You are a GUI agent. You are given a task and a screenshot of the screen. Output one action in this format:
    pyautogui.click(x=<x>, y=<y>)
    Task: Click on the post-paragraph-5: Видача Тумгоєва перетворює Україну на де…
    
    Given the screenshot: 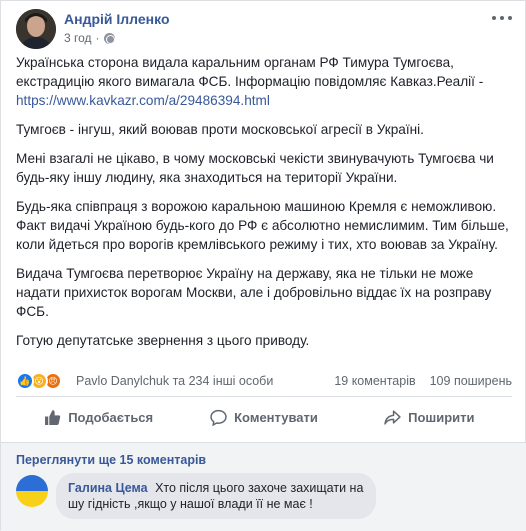 What is the action you would take?
    pyautogui.click(x=254, y=292)
    